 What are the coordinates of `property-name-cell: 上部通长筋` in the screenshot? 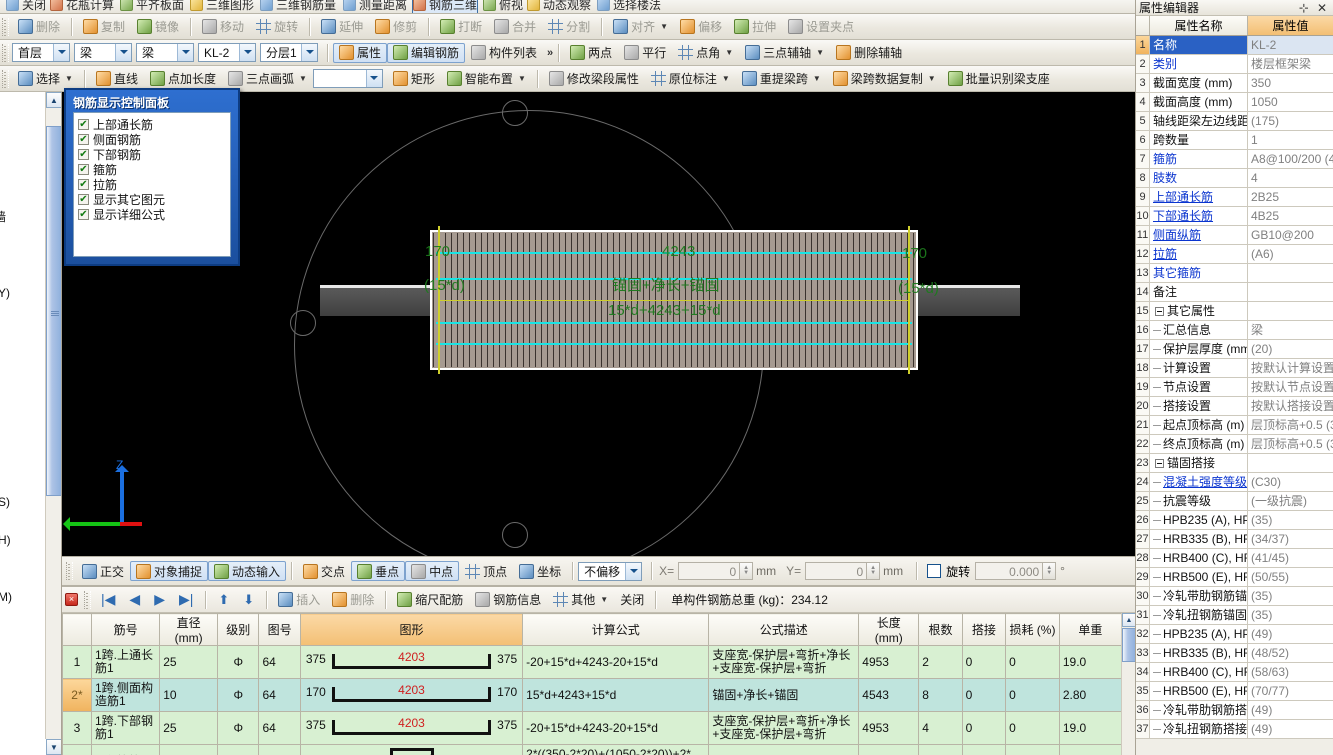 It's located at (1199, 197).